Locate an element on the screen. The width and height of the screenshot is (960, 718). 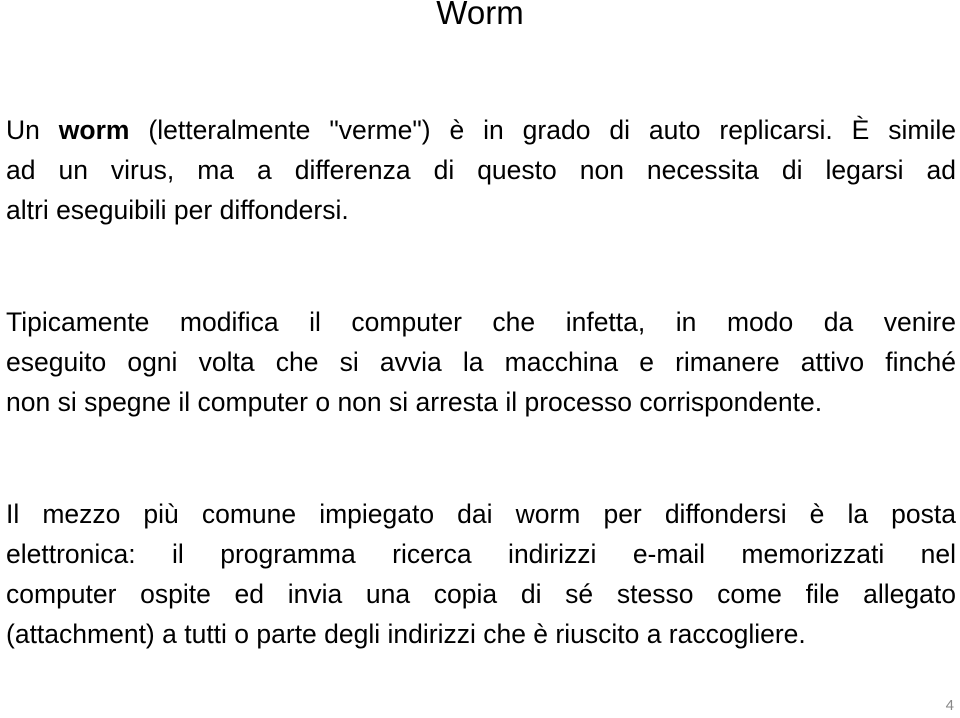
slide-title: Worm is located at coordinates (480, 15).